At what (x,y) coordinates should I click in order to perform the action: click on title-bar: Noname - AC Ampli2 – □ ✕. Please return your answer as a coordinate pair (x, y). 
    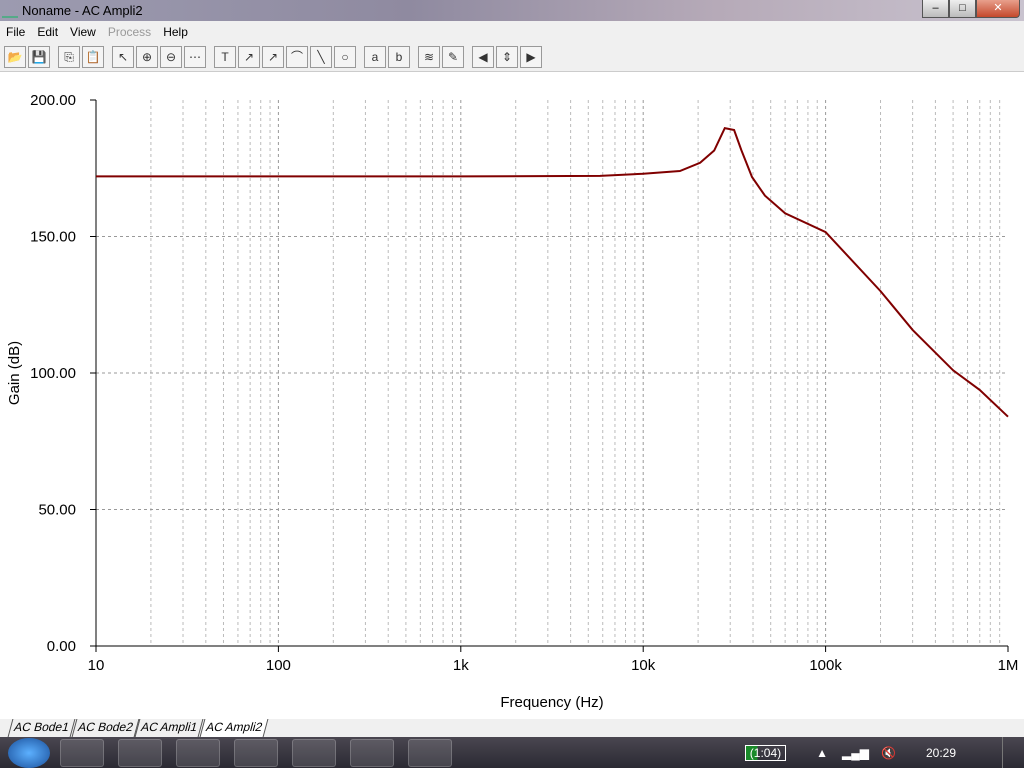
    Looking at the image, I should click on (512, 10).